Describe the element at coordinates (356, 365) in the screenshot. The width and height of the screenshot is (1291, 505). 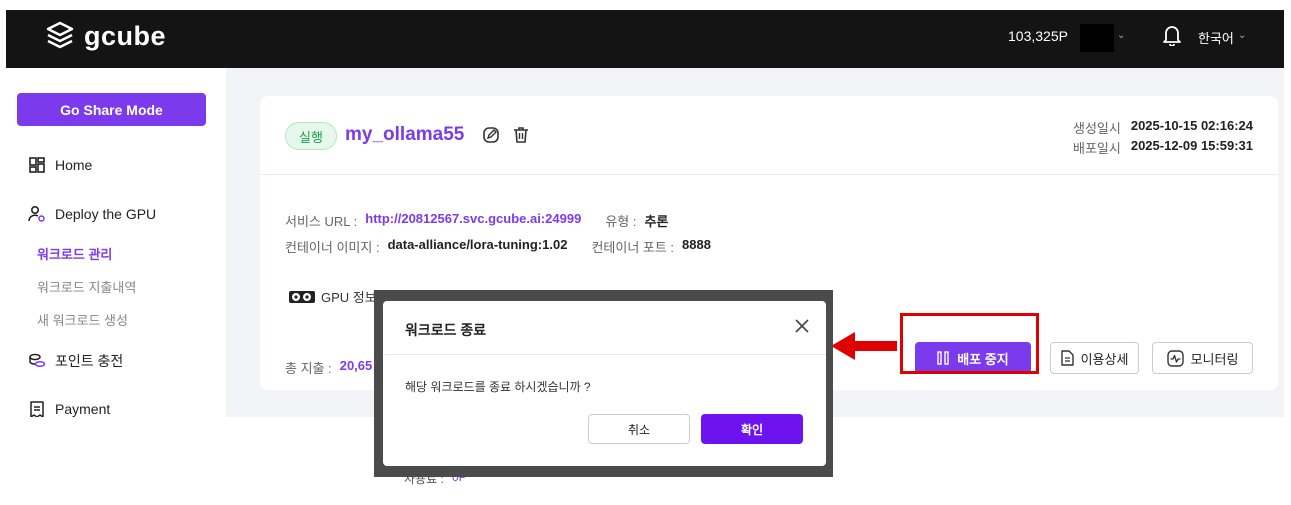
I see `total-value: 20,65` at that location.